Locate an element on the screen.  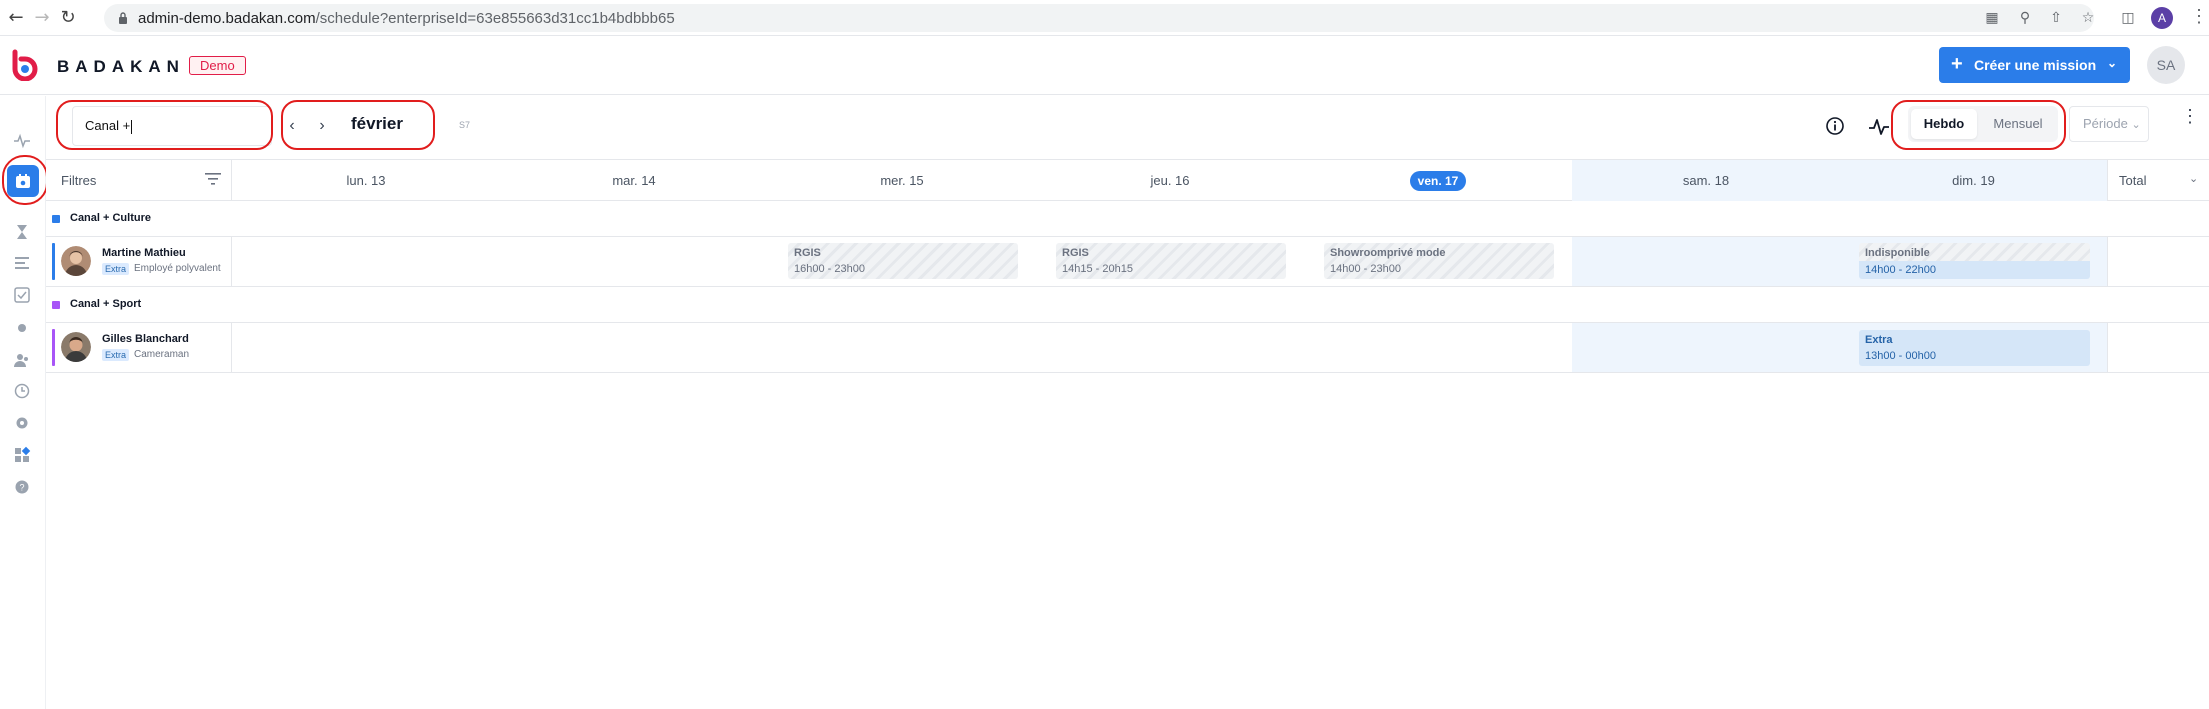
pulse-icon is located at coordinates (1879, 127).